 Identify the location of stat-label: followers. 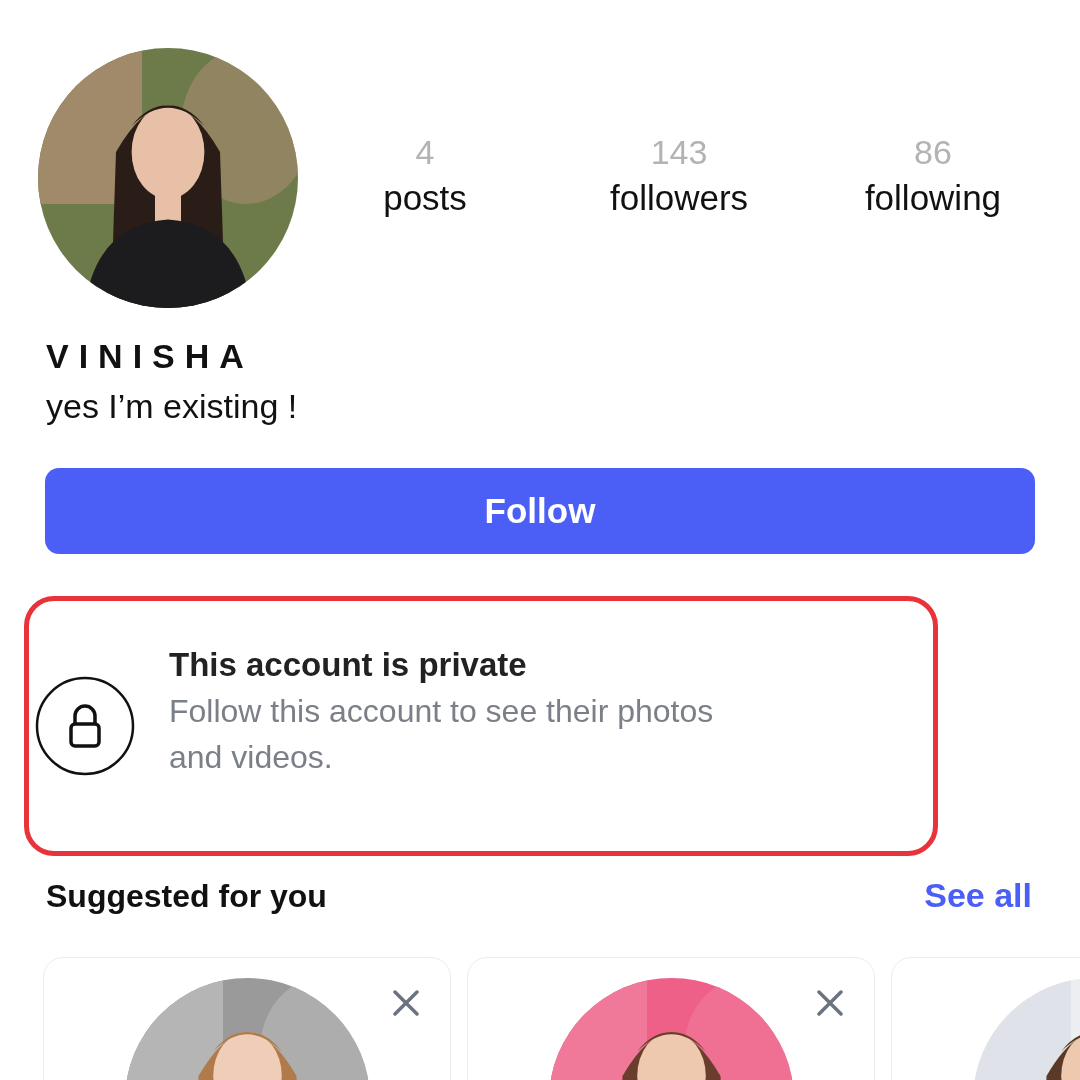
(679, 198).